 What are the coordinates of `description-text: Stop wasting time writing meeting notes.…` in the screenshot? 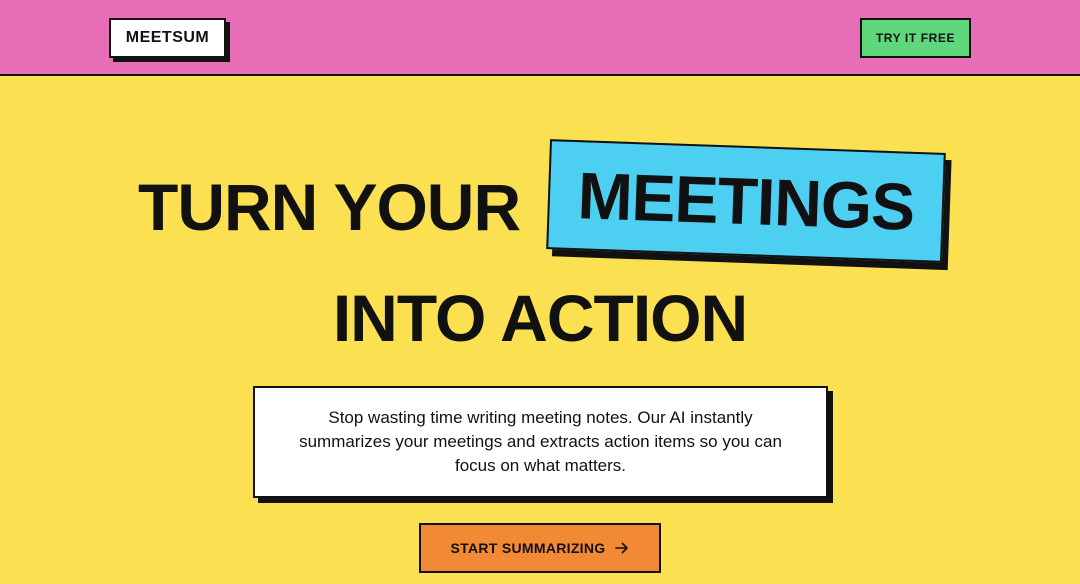 It's located at (540, 441).